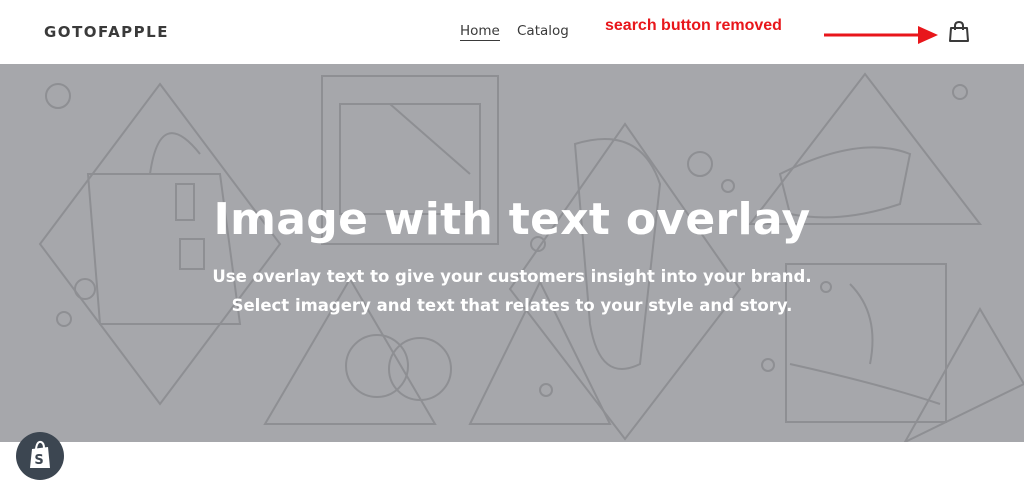  I want to click on nav-catalog: Catalog, so click(543, 31).